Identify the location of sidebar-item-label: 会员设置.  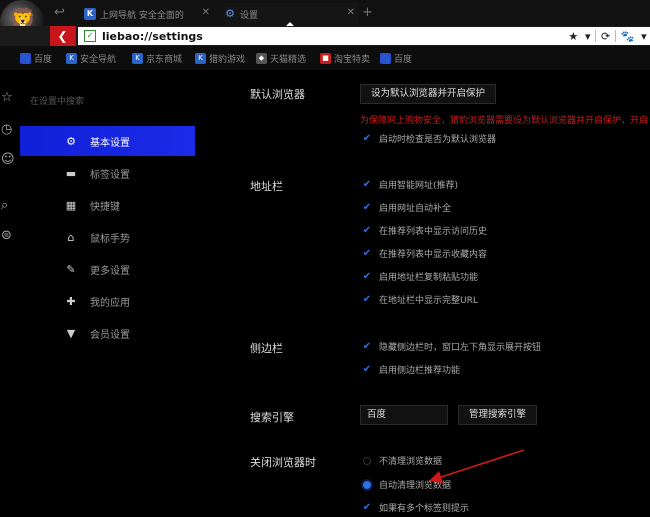
(110, 335).